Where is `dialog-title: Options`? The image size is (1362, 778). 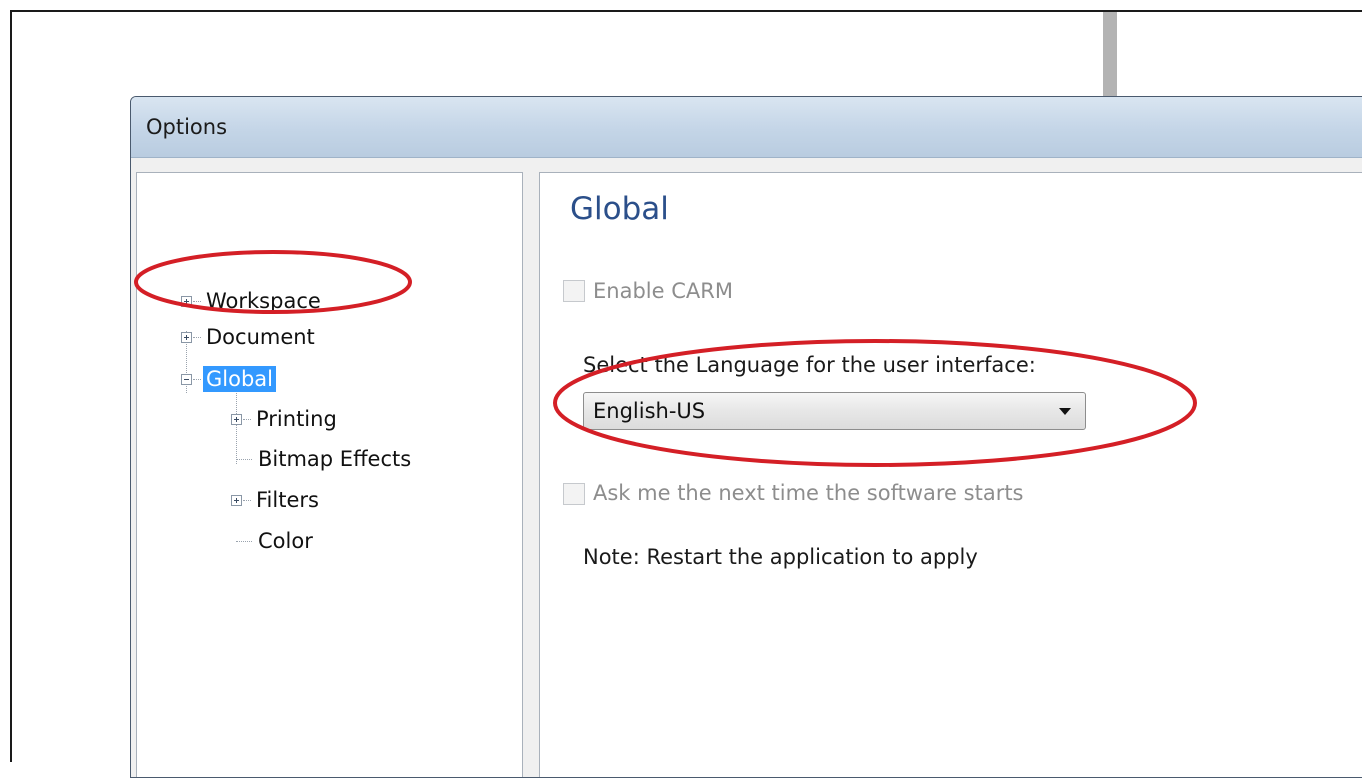 dialog-title: Options is located at coordinates (187, 127).